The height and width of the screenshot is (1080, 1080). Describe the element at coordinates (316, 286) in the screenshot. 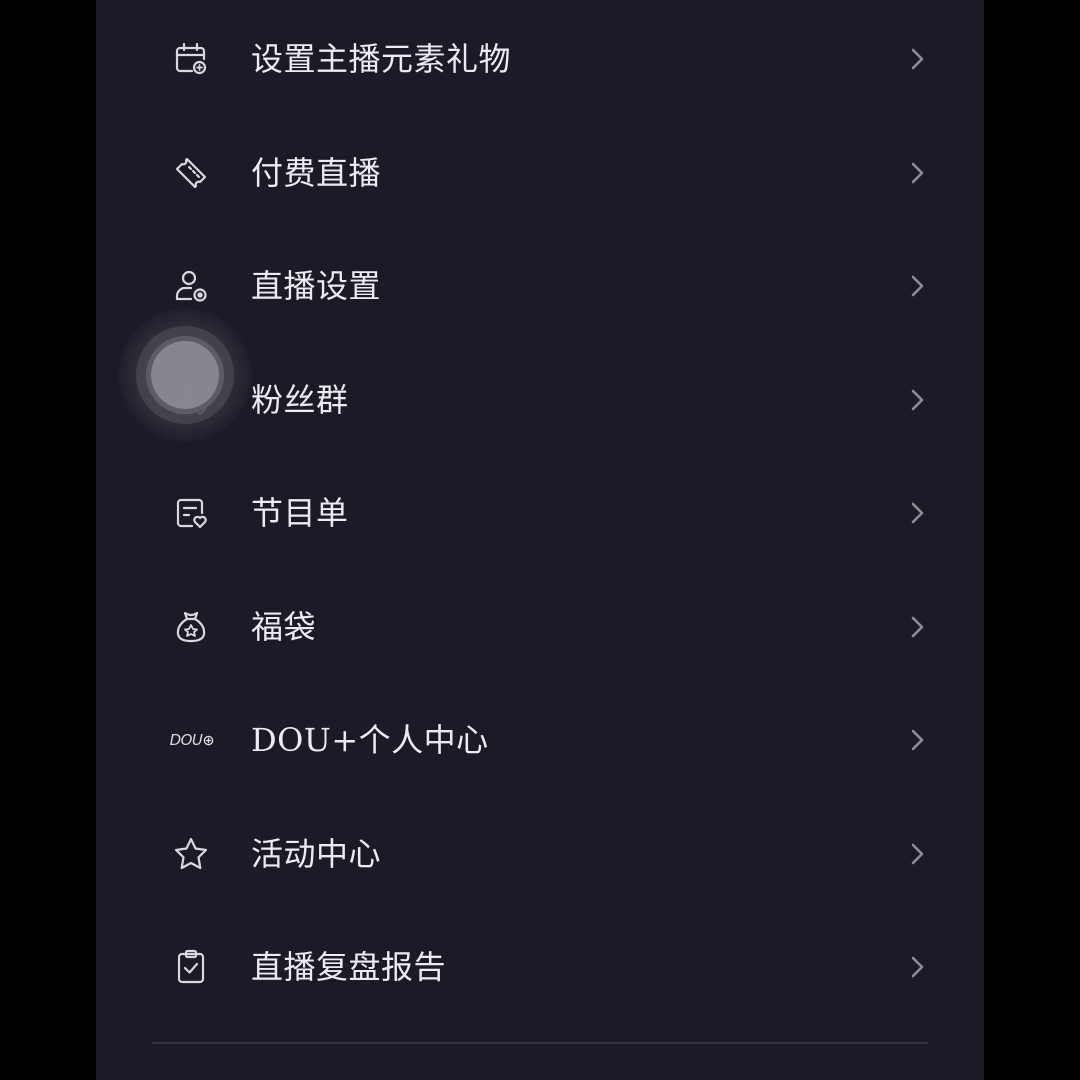

I see `menu-item-label: 直播设置` at that location.